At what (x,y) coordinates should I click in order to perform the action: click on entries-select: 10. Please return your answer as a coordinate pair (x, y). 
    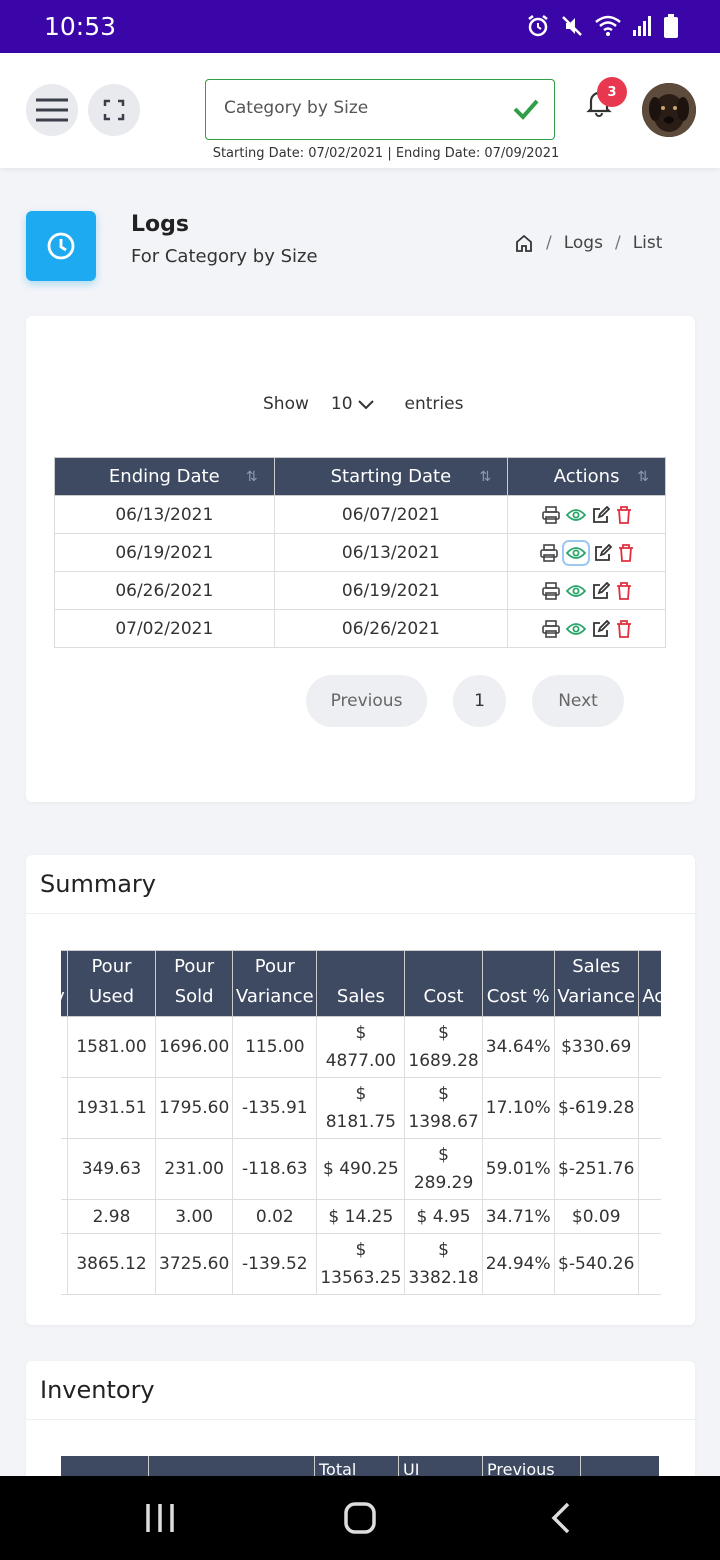
    Looking at the image, I should click on (353, 404).